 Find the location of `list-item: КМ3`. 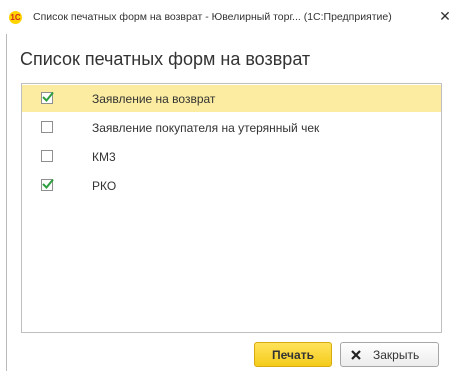

list-item: КМ3 is located at coordinates (231, 156).